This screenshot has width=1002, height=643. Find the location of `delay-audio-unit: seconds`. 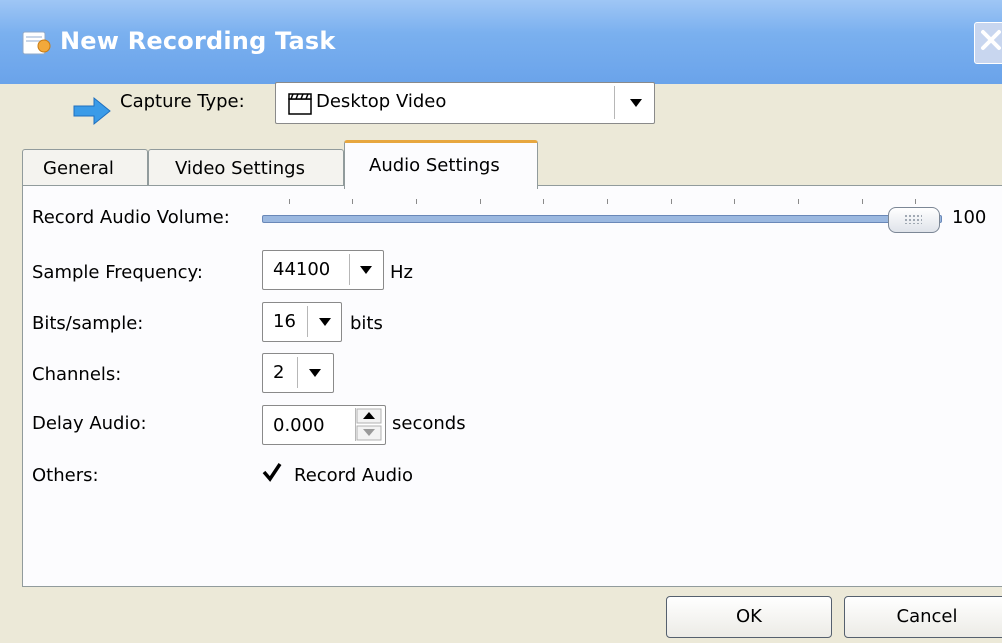

delay-audio-unit: seconds is located at coordinates (429, 423).